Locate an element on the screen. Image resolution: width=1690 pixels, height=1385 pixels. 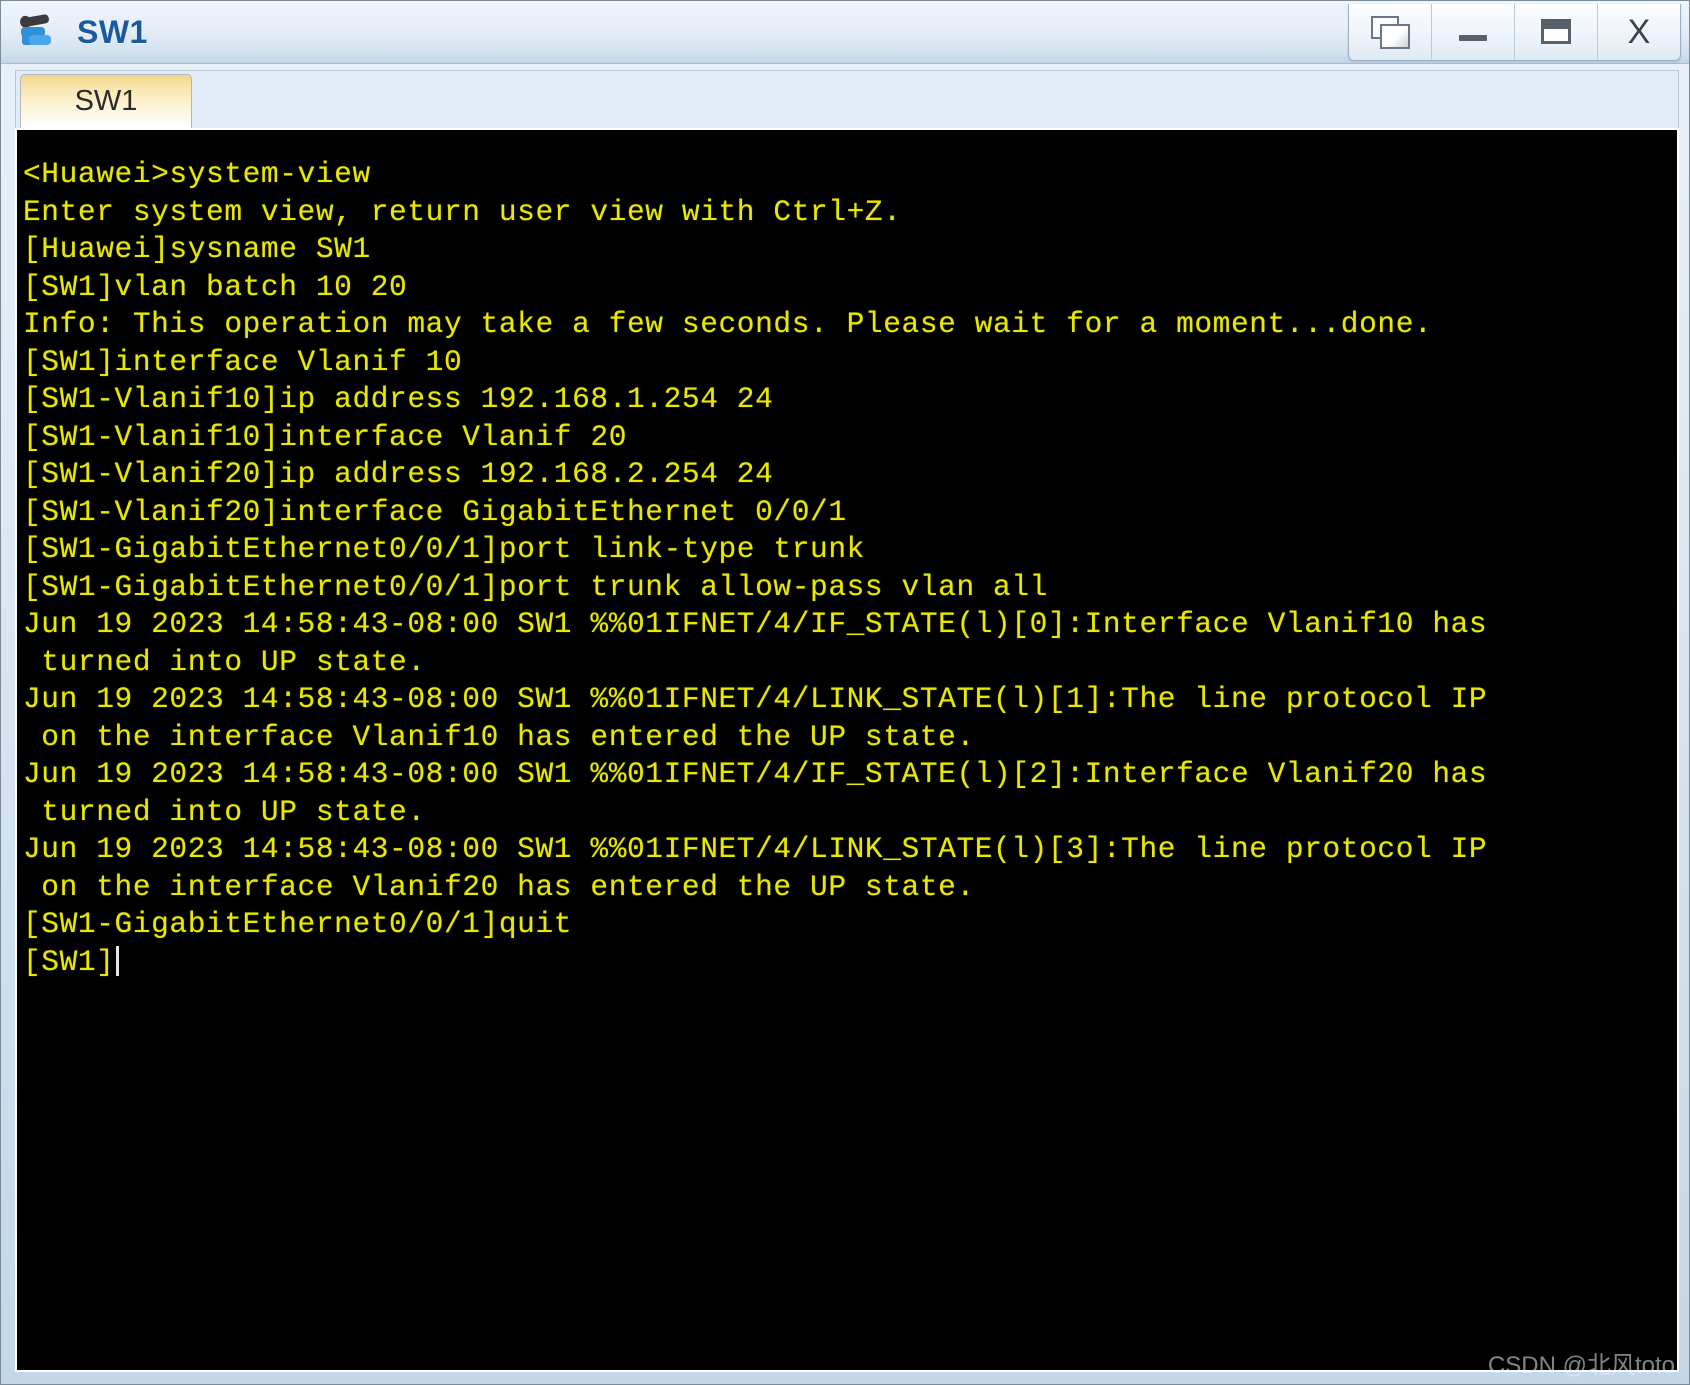
console-line: [SW1-GigabitEthernet0/0/1]quit is located at coordinates (298, 924).